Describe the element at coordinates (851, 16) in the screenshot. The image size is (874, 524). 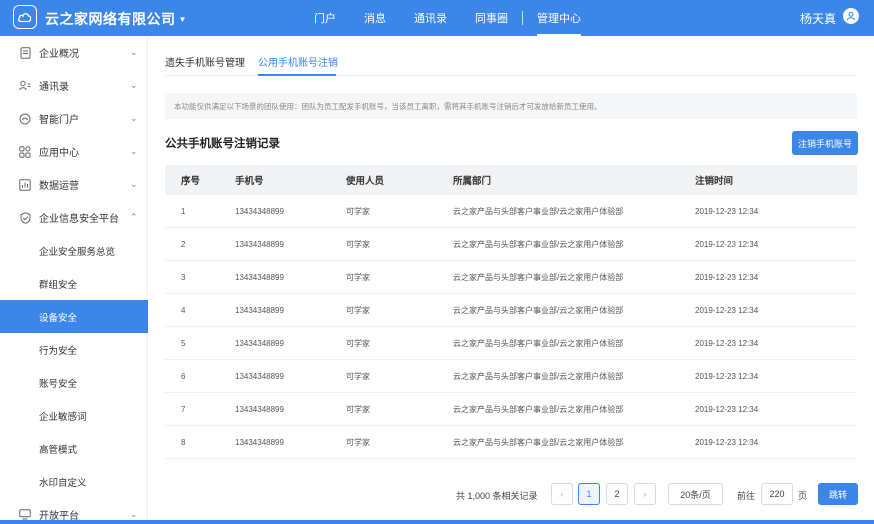
I see `user-avatar-icon` at that location.